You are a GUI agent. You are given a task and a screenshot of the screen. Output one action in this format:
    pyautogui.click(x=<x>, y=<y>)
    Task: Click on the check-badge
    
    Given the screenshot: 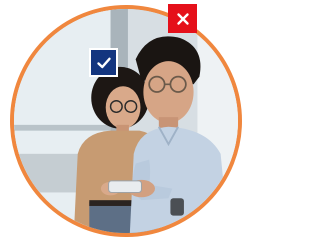 What is the action you would take?
    pyautogui.click(x=103, y=62)
    